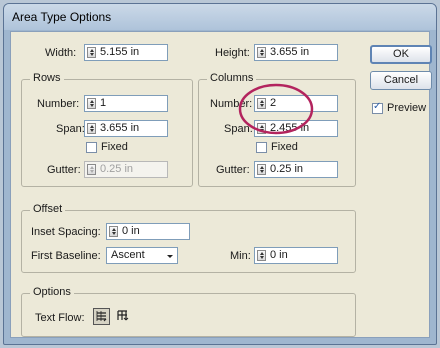 The height and width of the screenshot is (348, 440). Describe the element at coordinates (120, 128) in the screenshot. I see `rows-span-value: 3.655 in` at that location.